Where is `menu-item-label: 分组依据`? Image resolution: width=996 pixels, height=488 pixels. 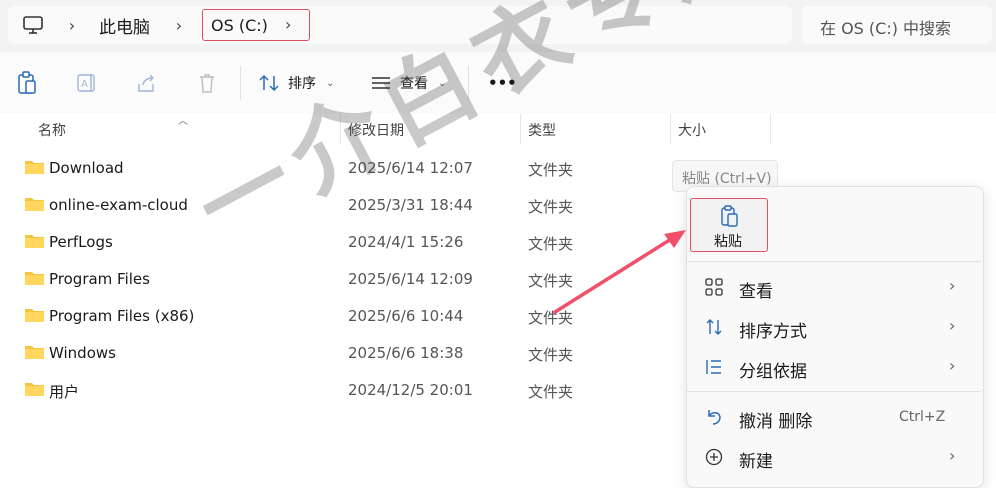
menu-item-label: 分组依据 is located at coordinates (773, 372).